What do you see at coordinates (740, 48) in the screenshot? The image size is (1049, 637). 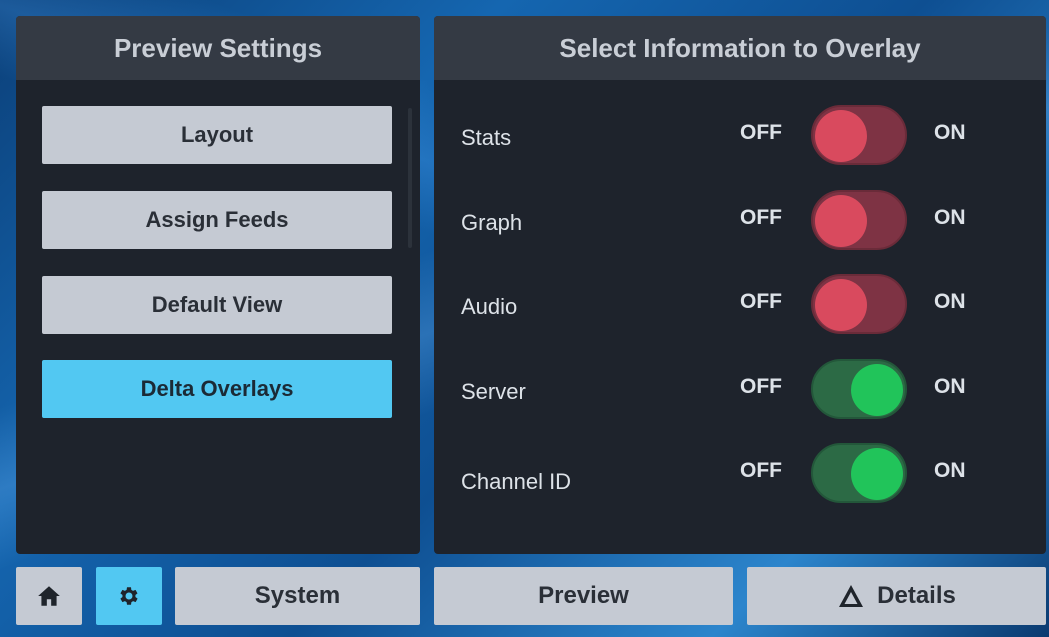 I see `overlay-panel-title: Select Information to Overlay` at bounding box center [740, 48].